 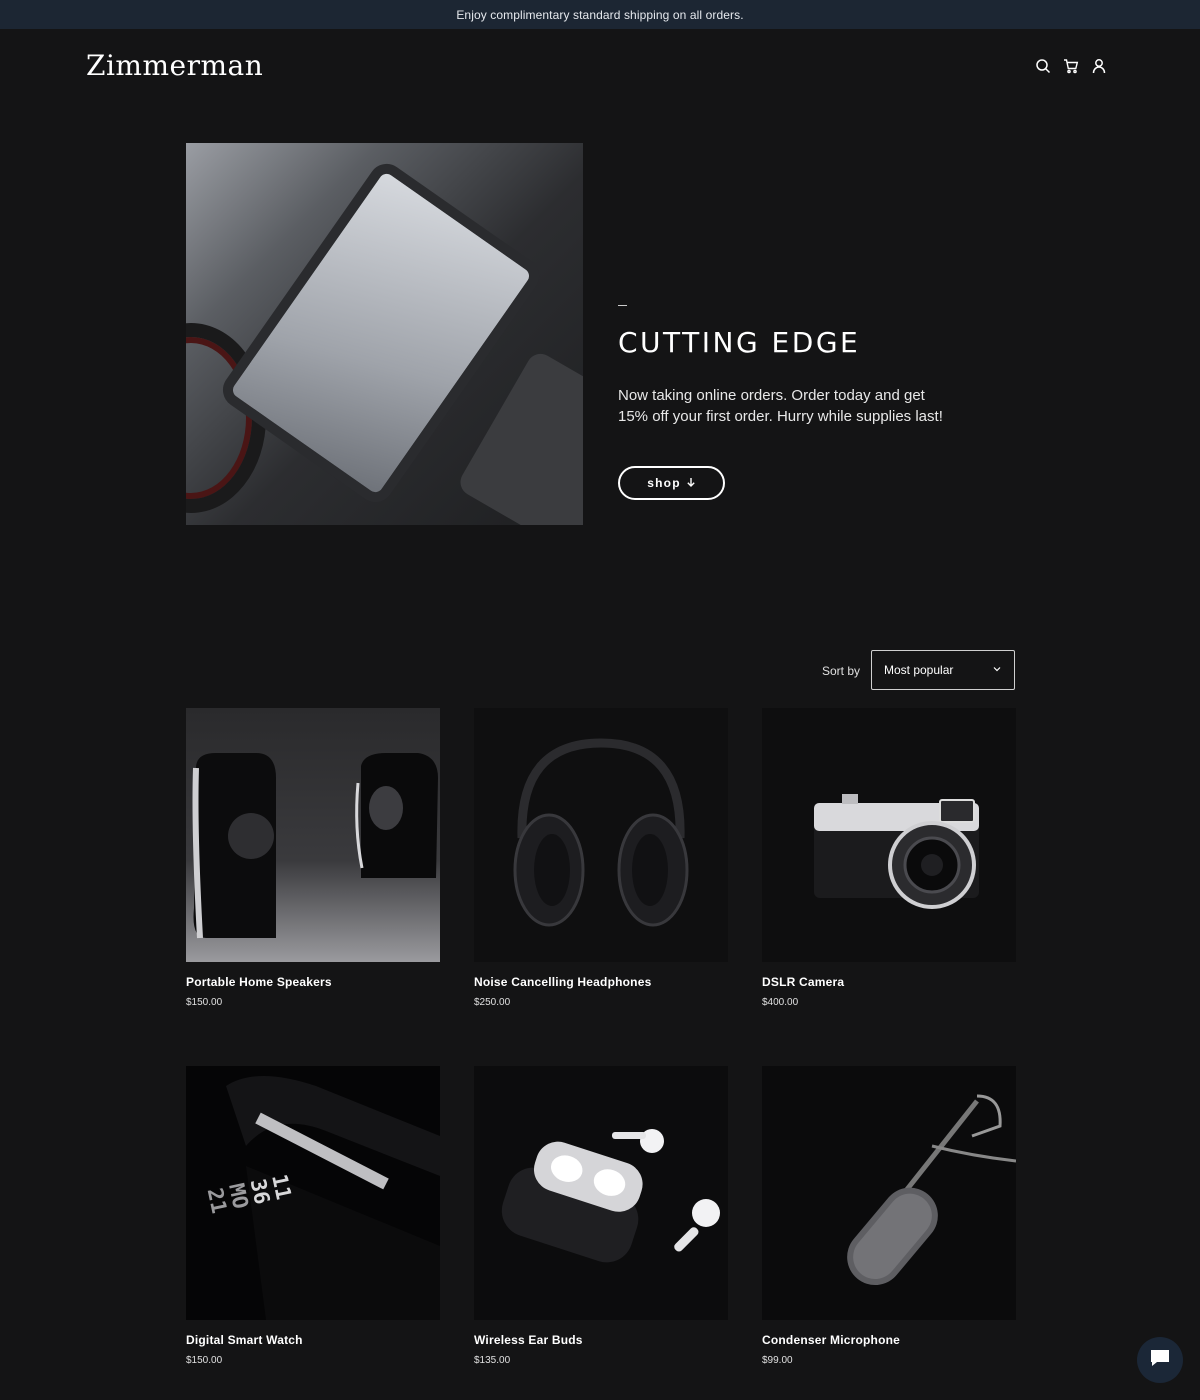 I want to click on header-icons, so click(x=1071, y=66).